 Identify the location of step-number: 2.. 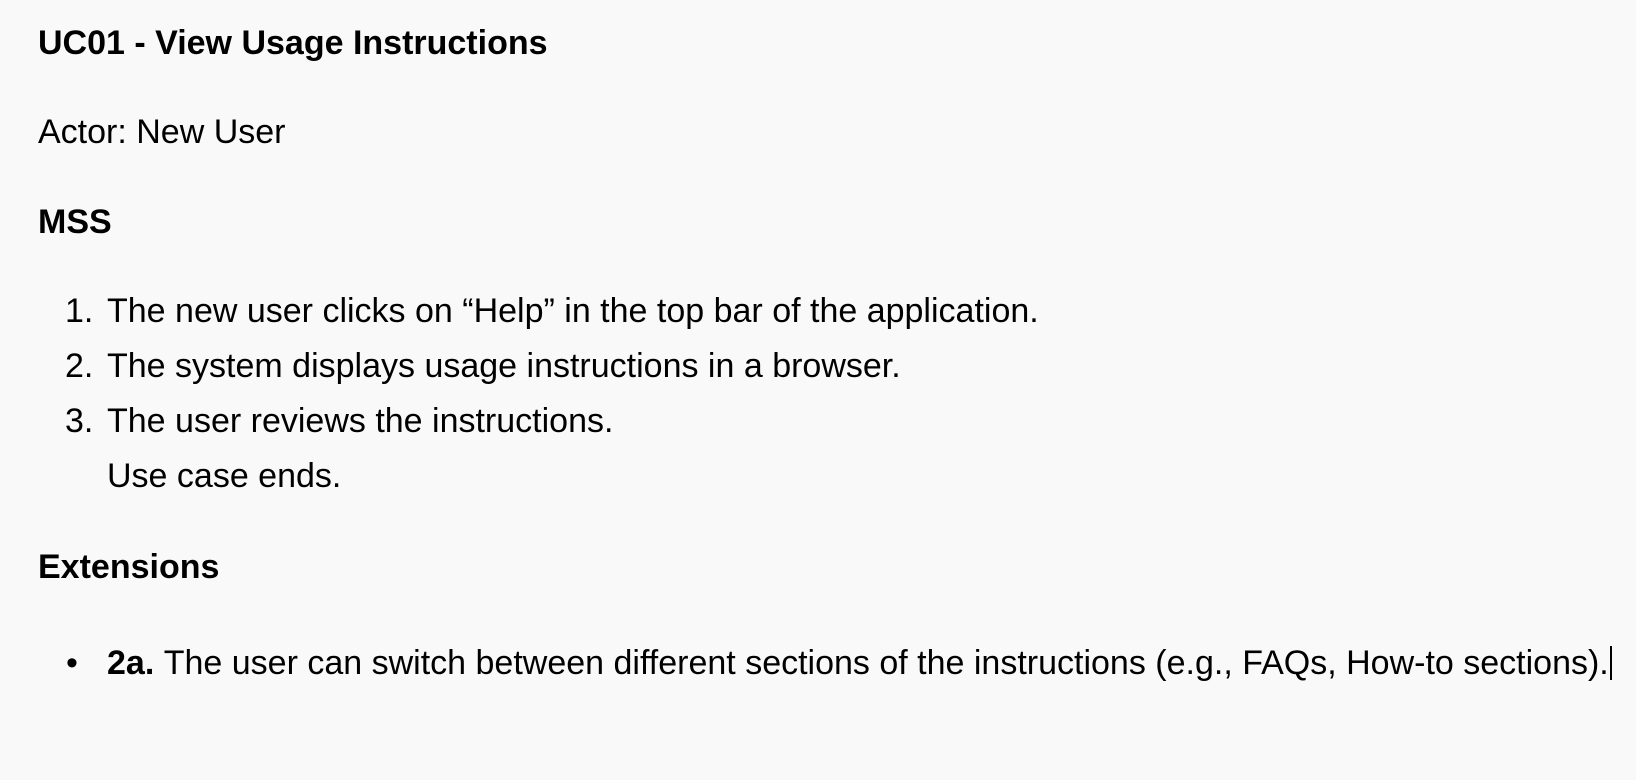
(79, 366).